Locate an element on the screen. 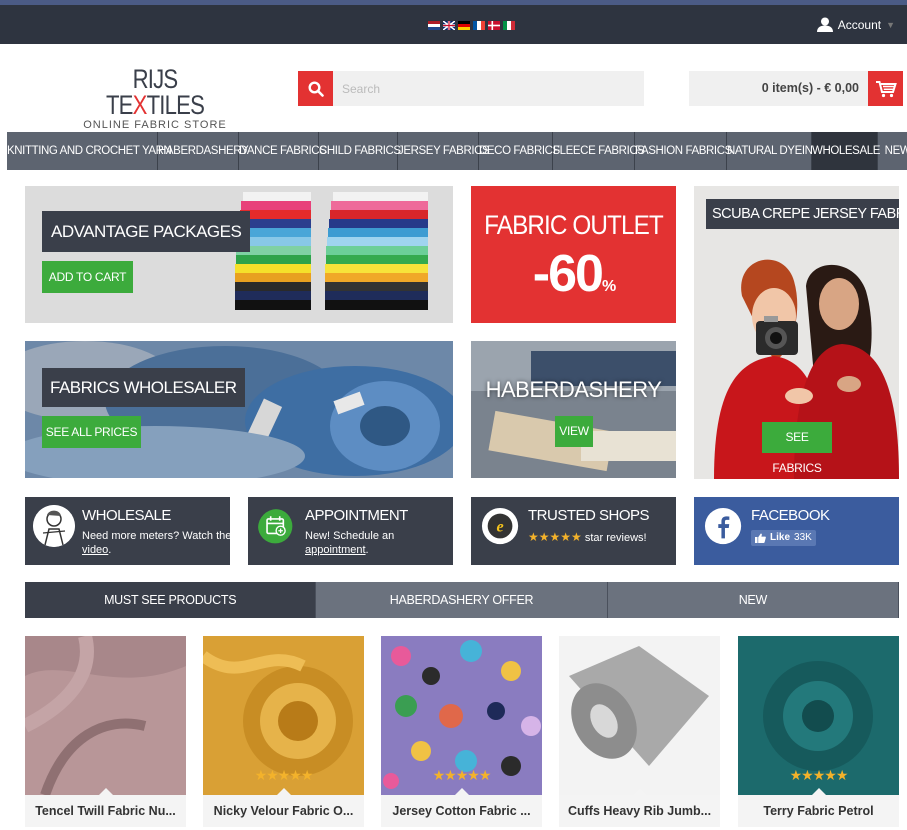 The image size is (907, 830). logo: RIJS TEXTILES ONLINE FABRIC STORE is located at coordinates (155, 99).